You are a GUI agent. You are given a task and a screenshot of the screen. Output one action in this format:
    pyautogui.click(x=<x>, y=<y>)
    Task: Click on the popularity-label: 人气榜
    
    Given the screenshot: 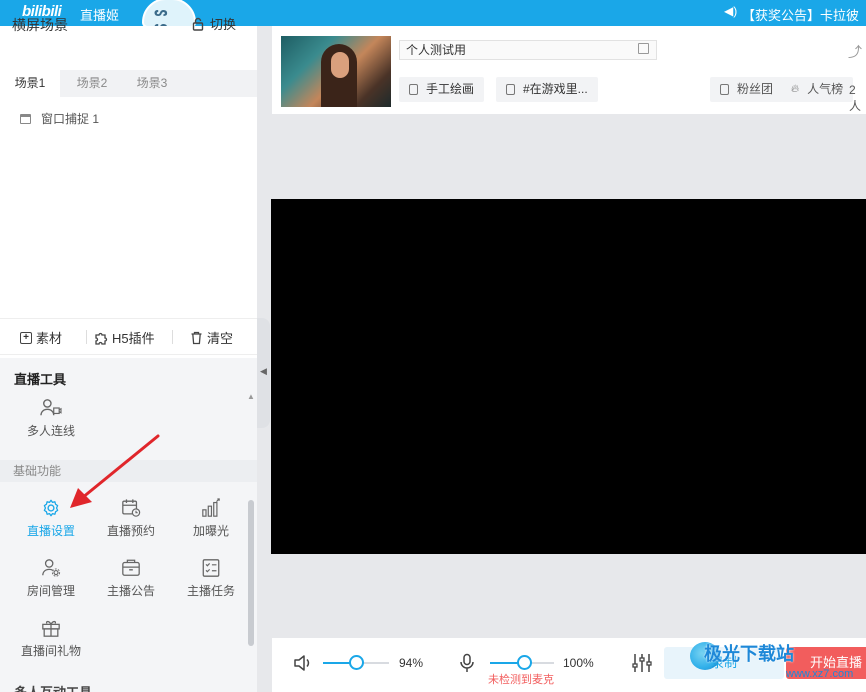 What is the action you would take?
    pyautogui.click(x=825, y=89)
    